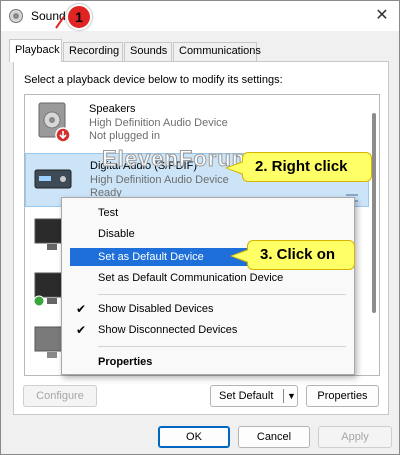 The width and height of the screenshot is (400, 455). Describe the element at coordinates (292, 255) in the screenshot. I see `callout-click-on: 3. Click on` at that location.